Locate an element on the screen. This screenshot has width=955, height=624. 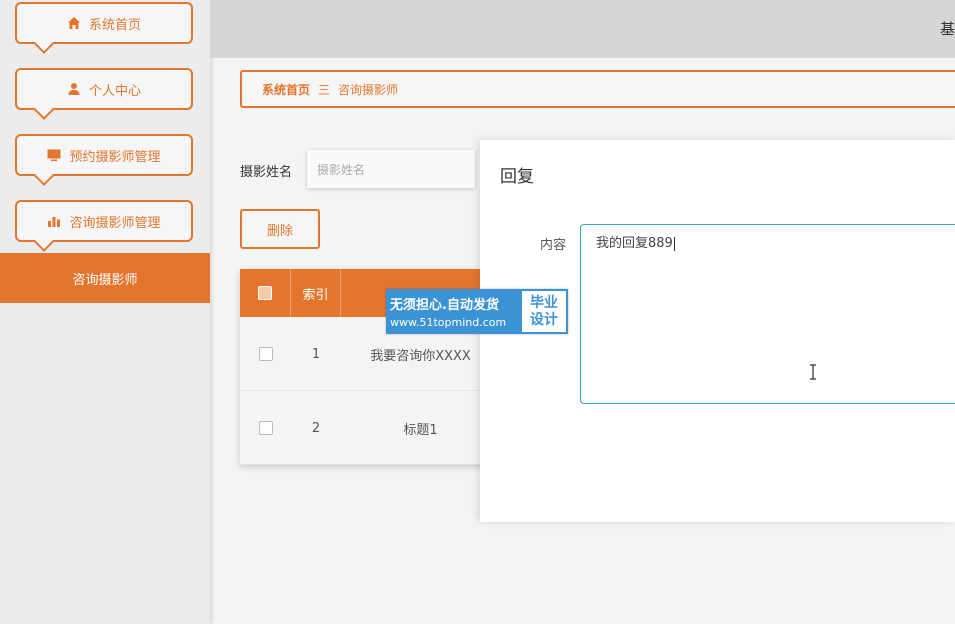
select-all-checkbox is located at coordinates (265, 293).